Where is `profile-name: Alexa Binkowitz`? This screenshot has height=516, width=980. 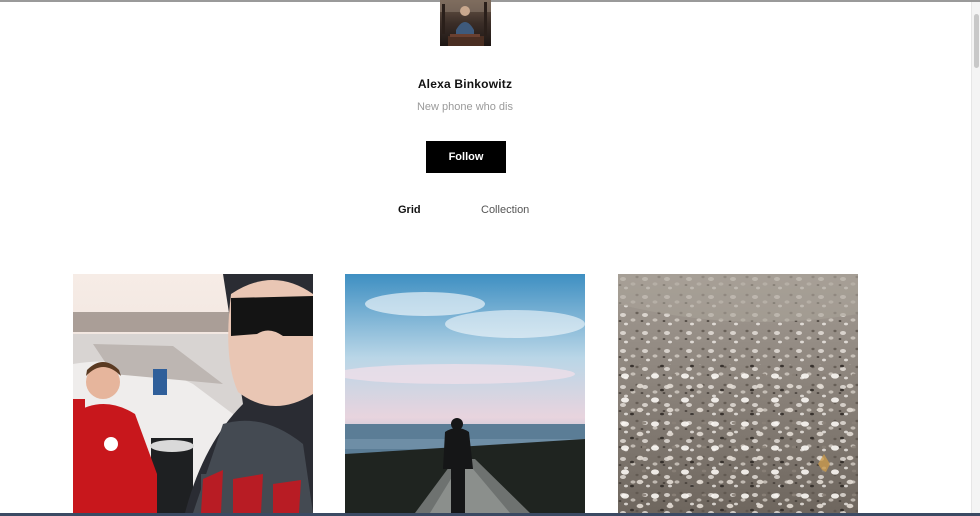
profile-name: Alexa Binkowitz is located at coordinates (465, 84).